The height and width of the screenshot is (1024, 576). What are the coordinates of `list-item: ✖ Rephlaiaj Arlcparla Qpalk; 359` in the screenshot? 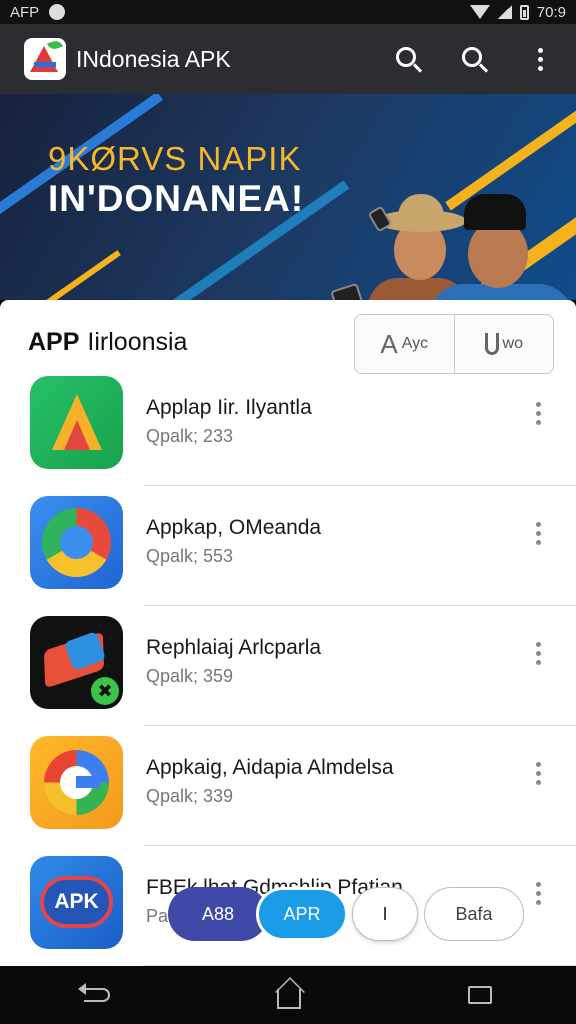 It's located at (288, 670).